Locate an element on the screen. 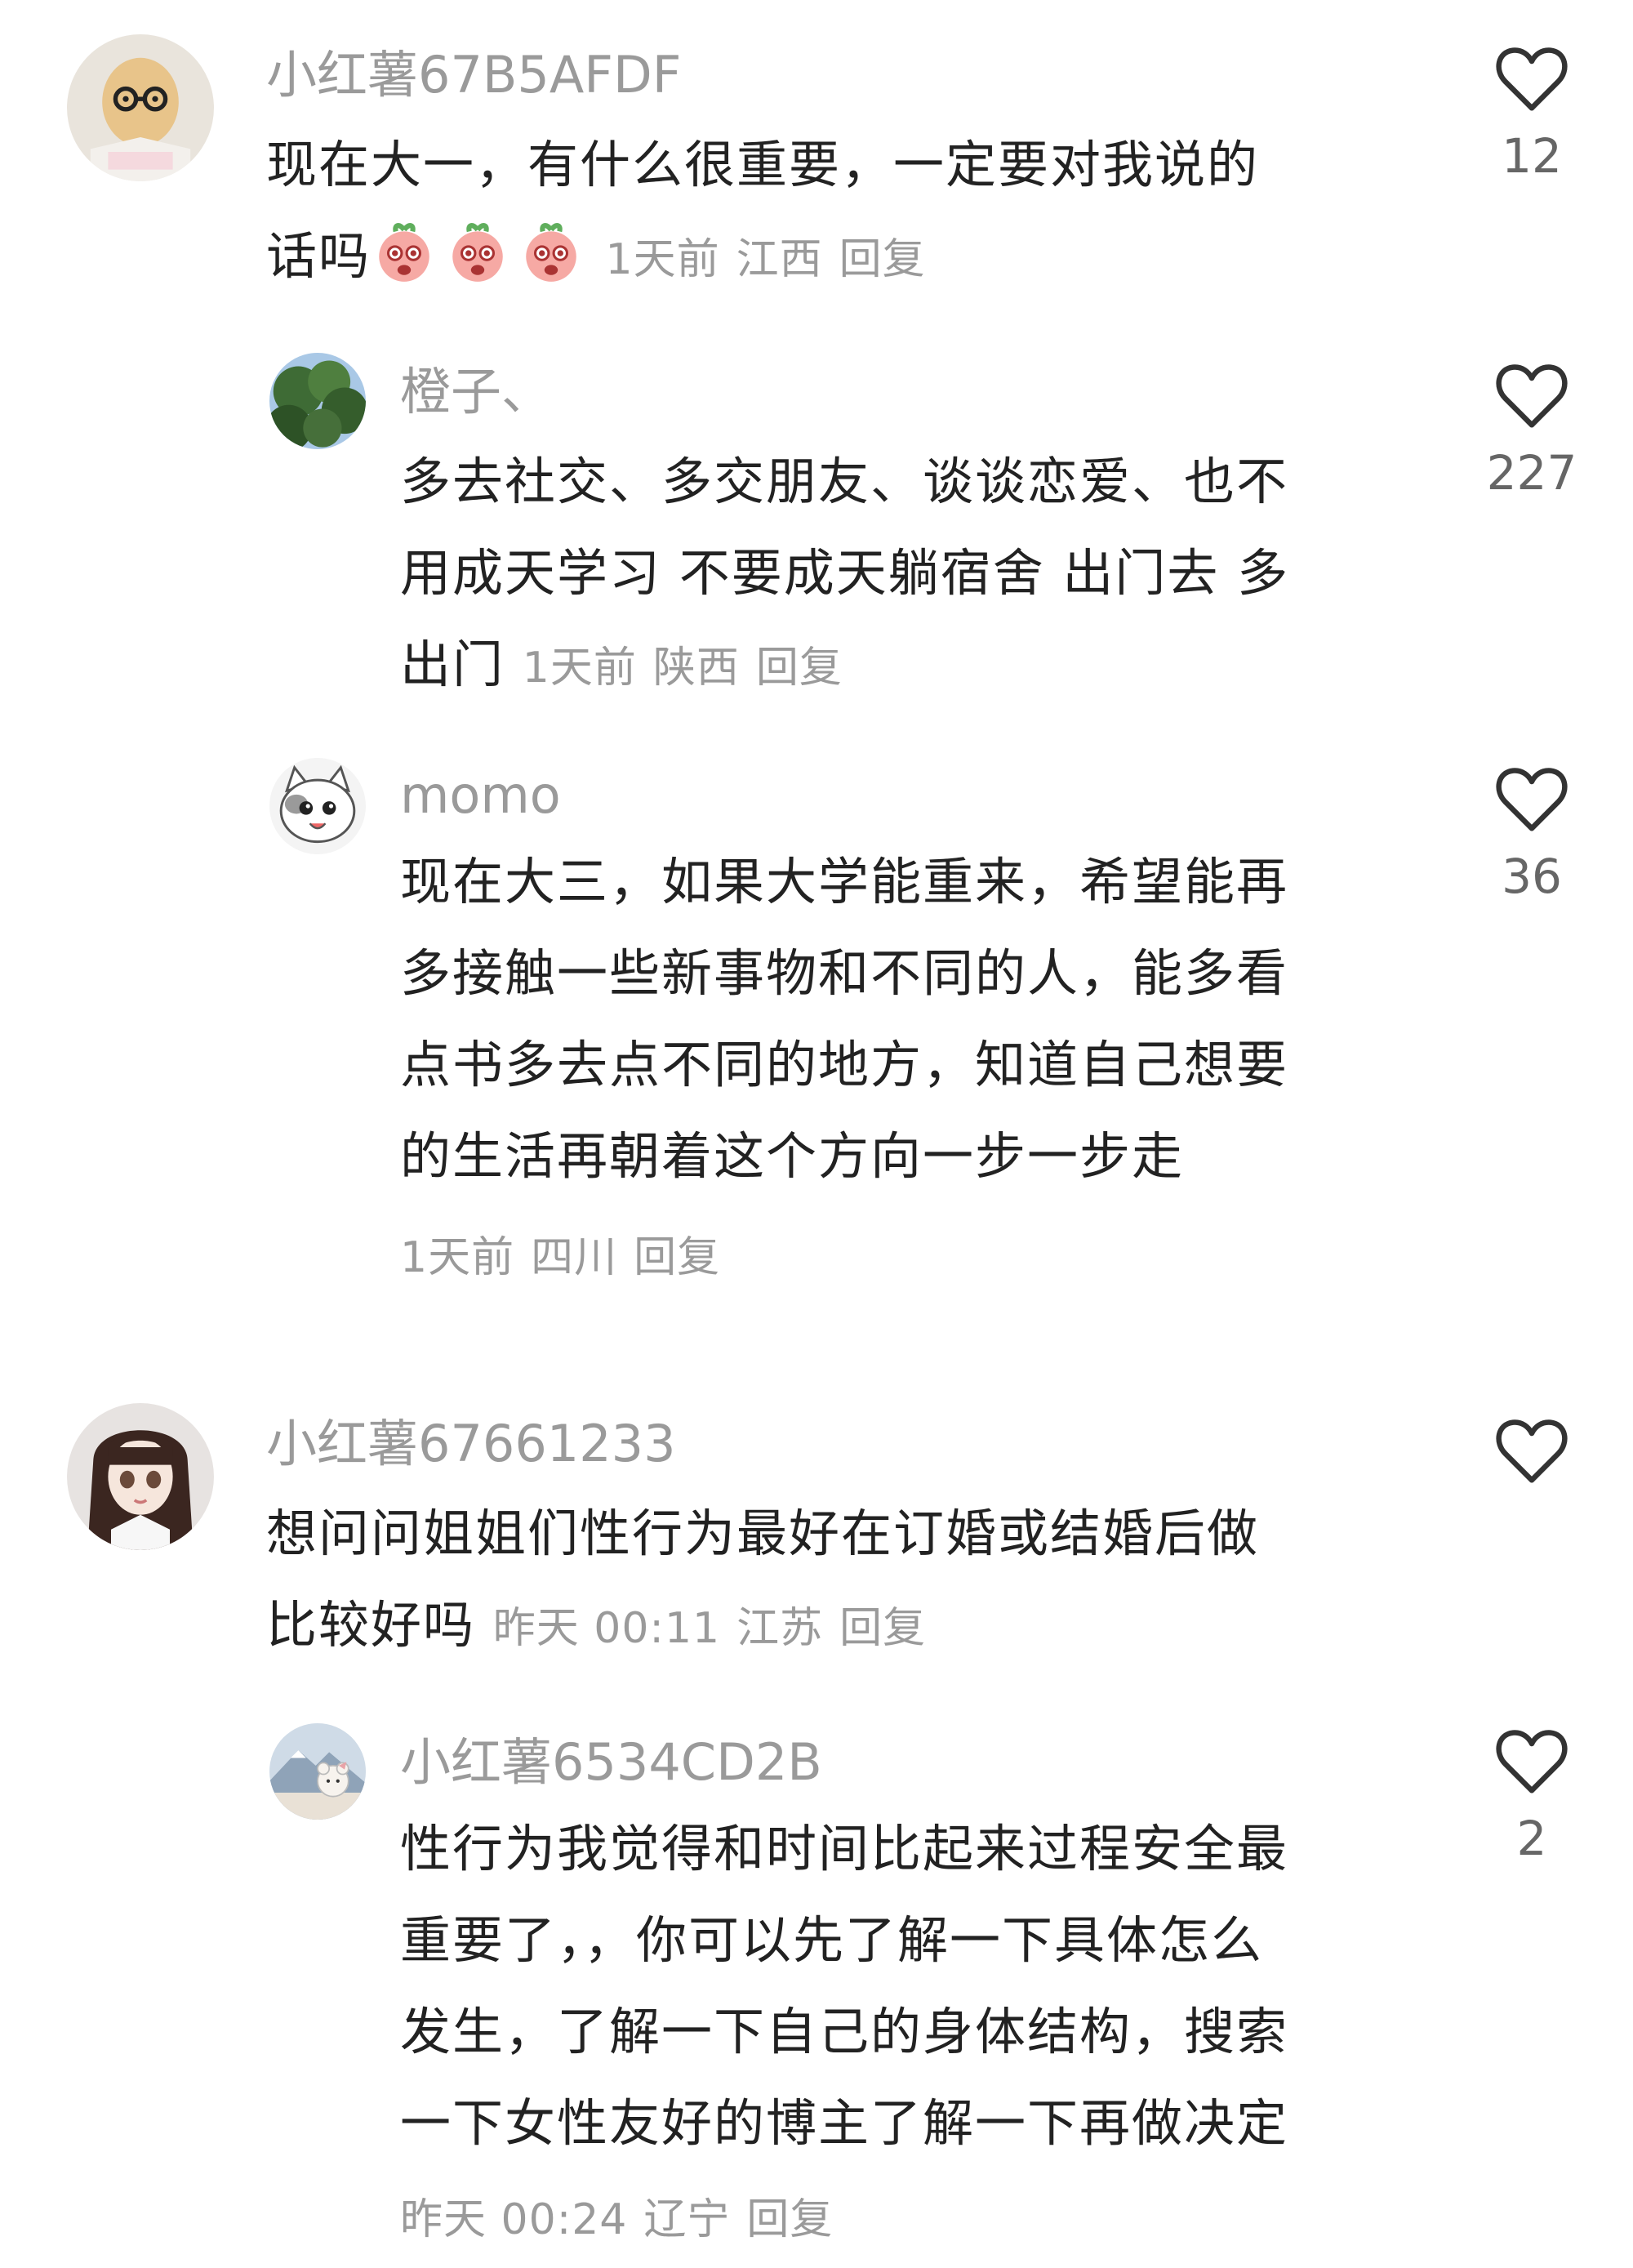  username: momo is located at coordinates (481, 795).